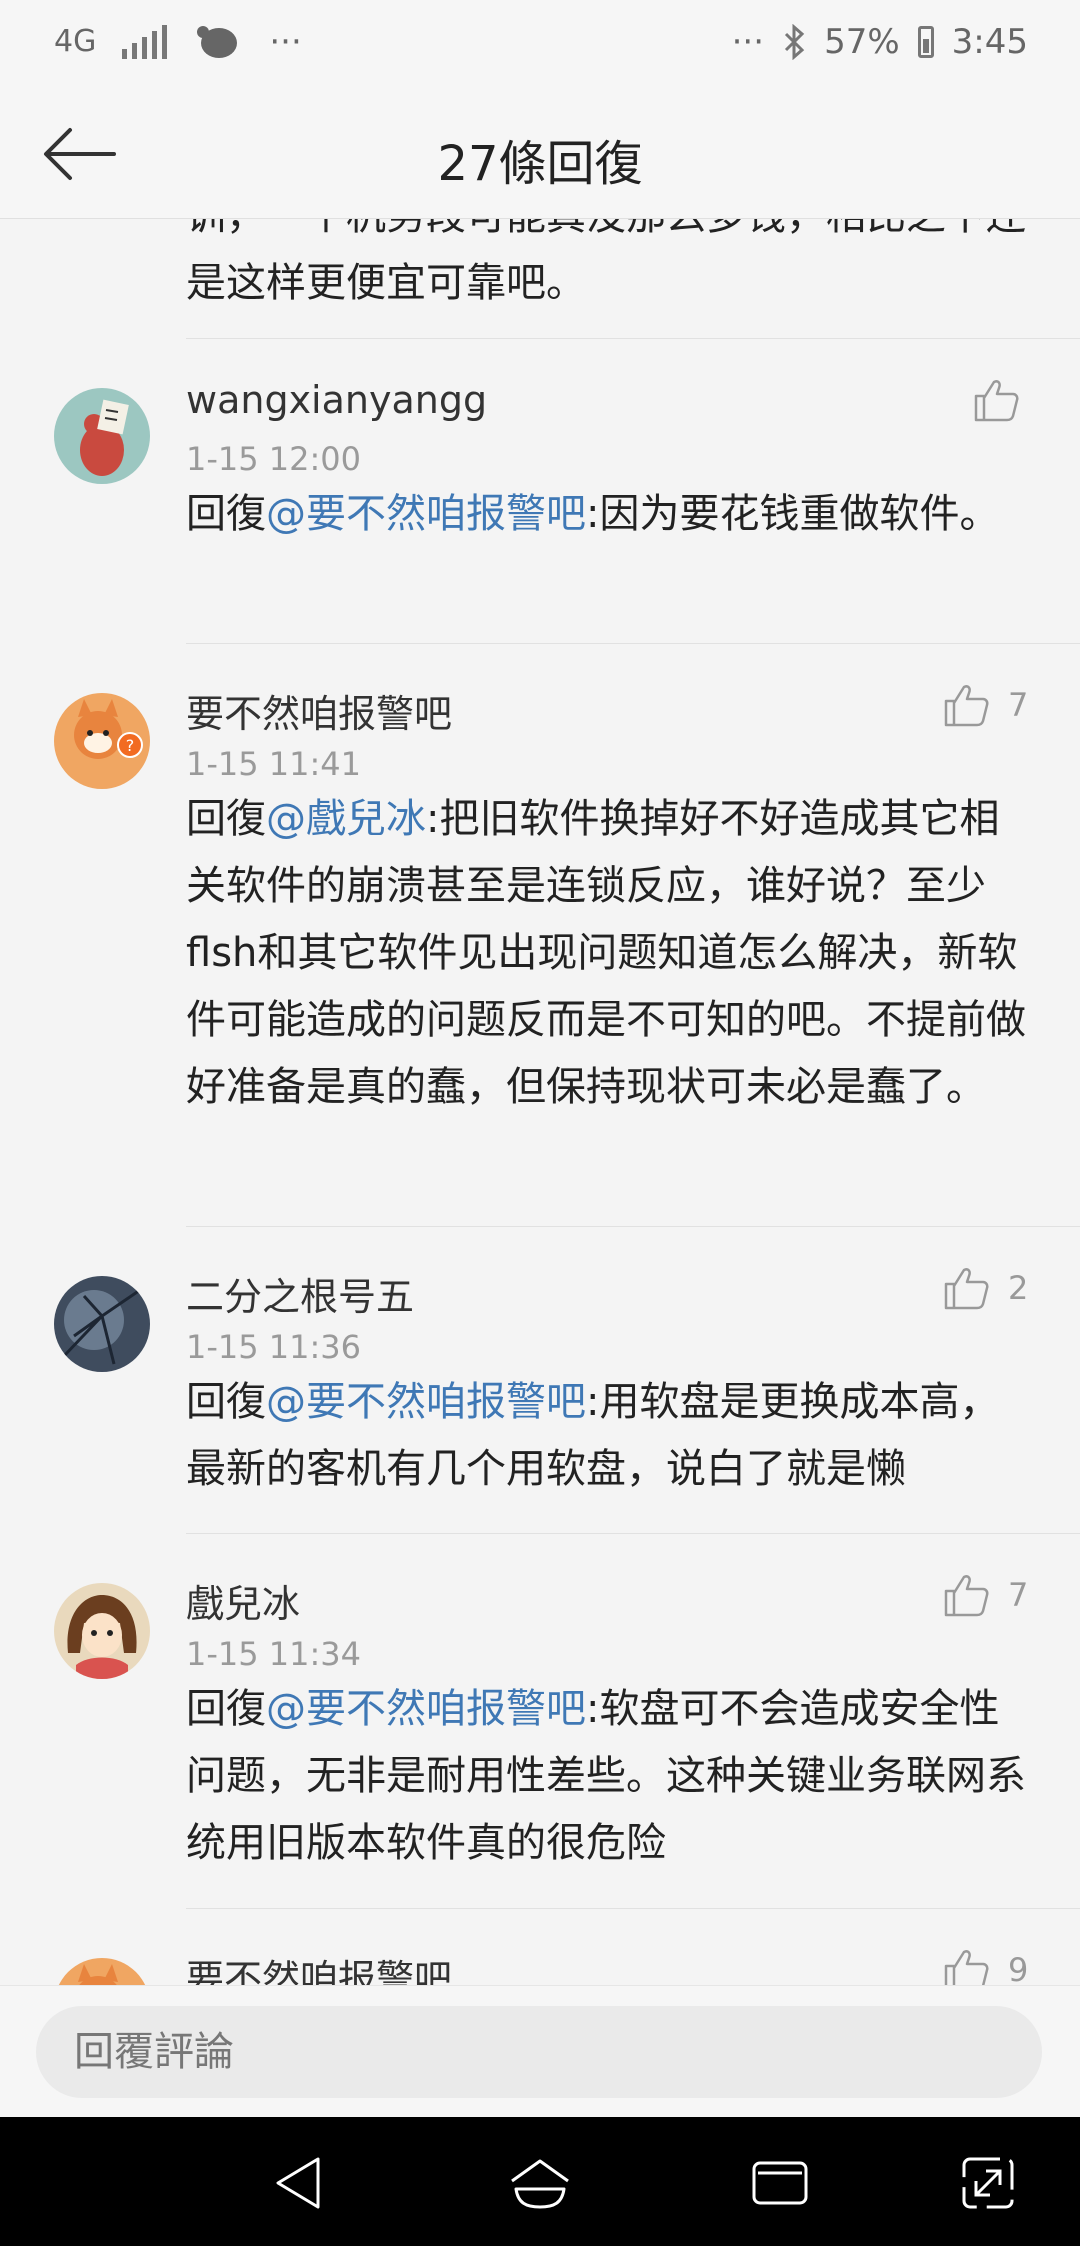 The height and width of the screenshot is (2246, 1080). What do you see at coordinates (862, 42) in the screenshot?
I see `battery-percent: 57%` at bounding box center [862, 42].